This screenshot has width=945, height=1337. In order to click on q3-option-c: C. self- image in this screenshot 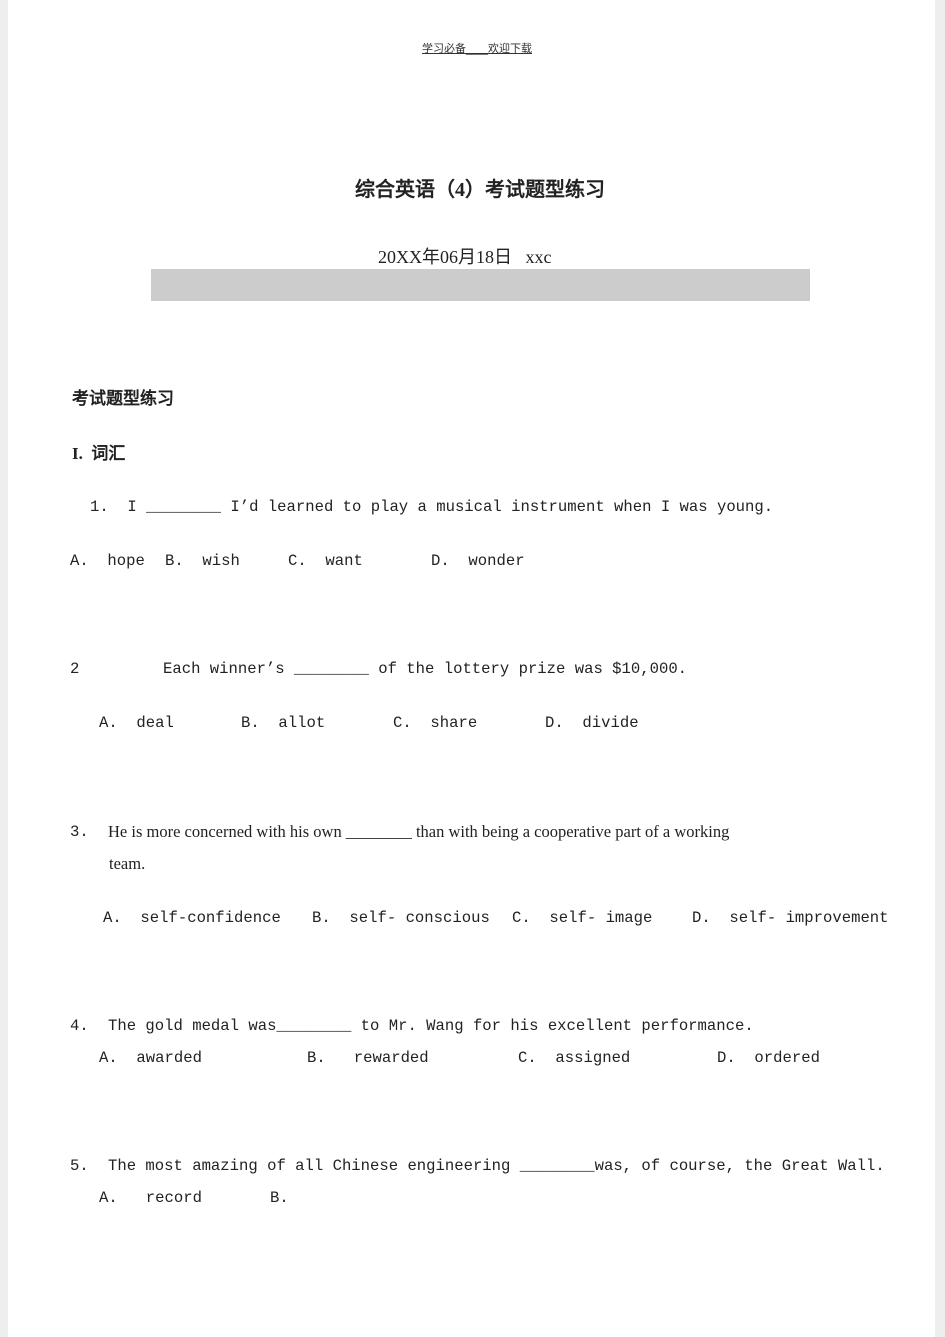, I will do `click(582, 918)`.